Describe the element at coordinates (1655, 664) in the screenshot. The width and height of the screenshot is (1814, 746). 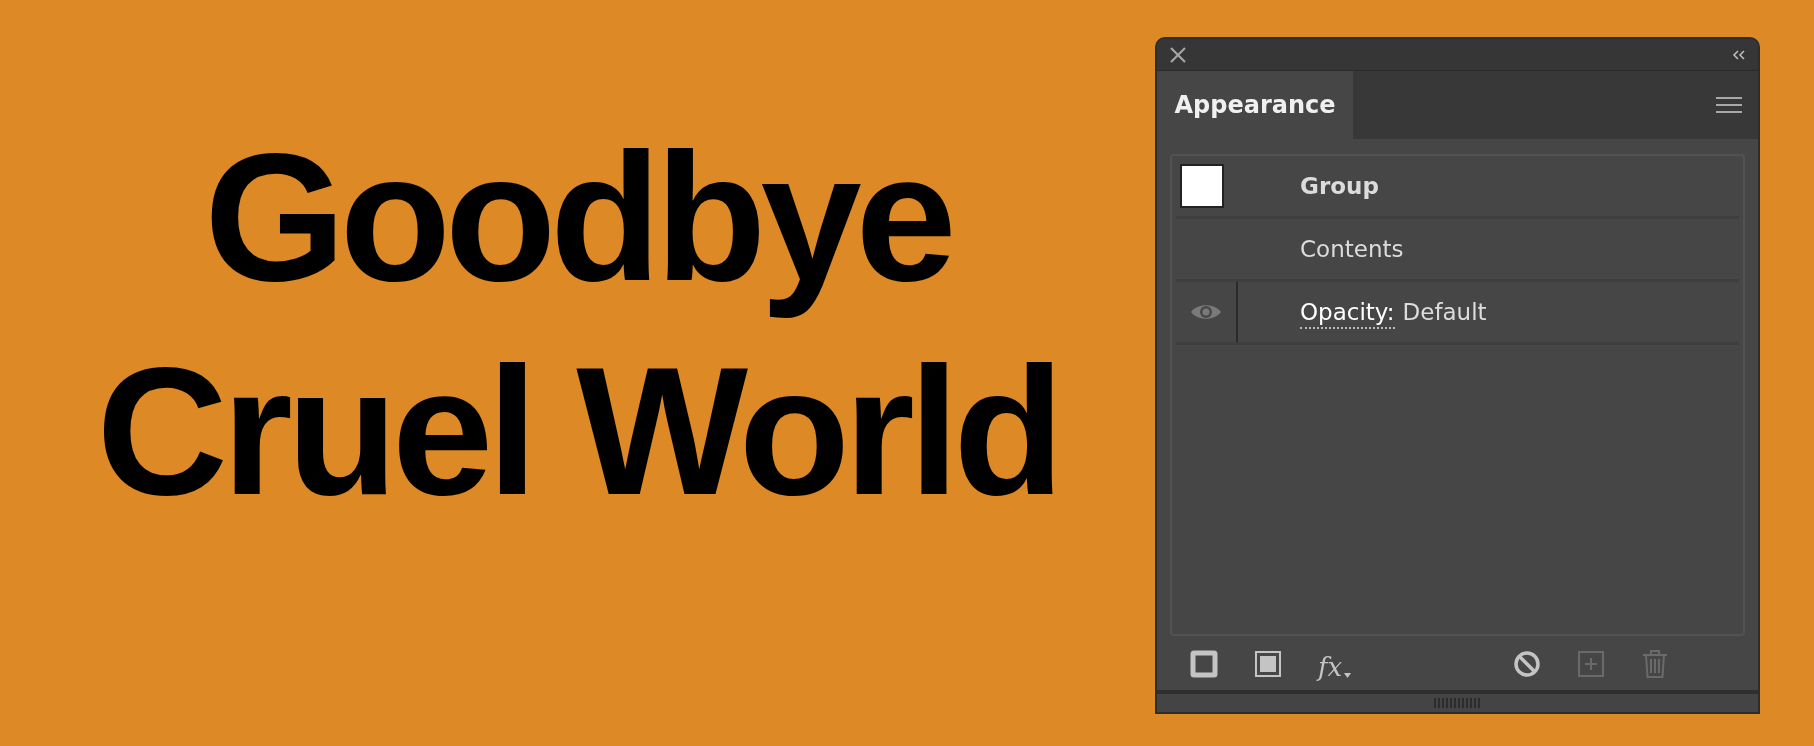
I see `trash-icon` at that location.